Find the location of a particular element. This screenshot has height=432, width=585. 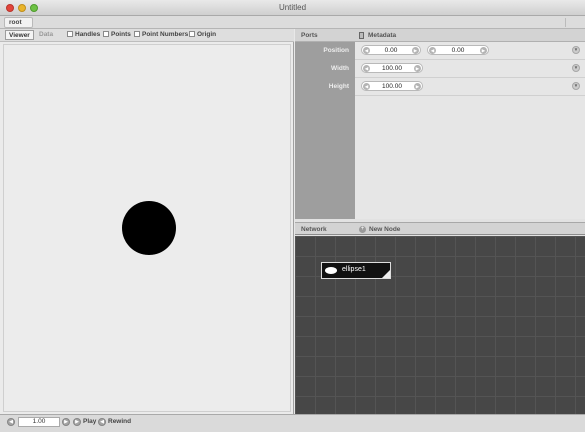

width-field: ◀ 100.00 ▶ is located at coordinates (392, 68).